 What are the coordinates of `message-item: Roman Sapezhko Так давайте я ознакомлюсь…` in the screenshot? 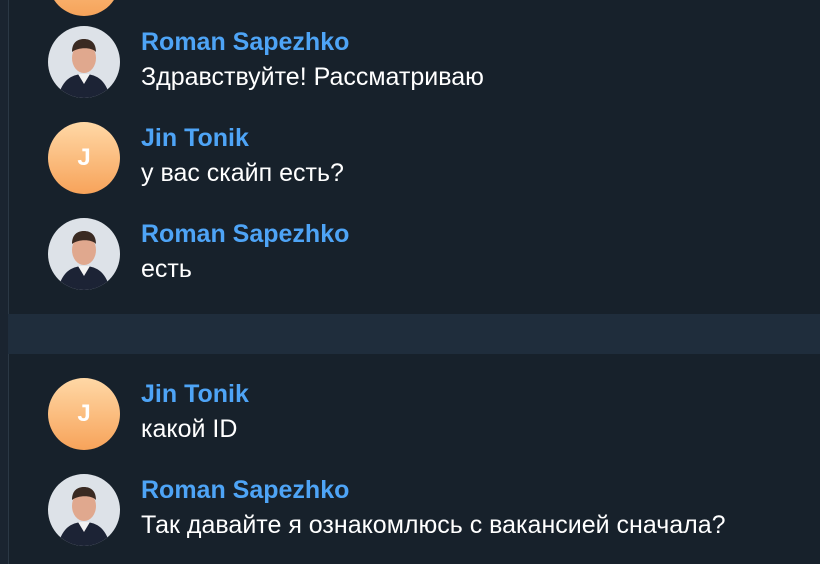 It's located at (428, 510).